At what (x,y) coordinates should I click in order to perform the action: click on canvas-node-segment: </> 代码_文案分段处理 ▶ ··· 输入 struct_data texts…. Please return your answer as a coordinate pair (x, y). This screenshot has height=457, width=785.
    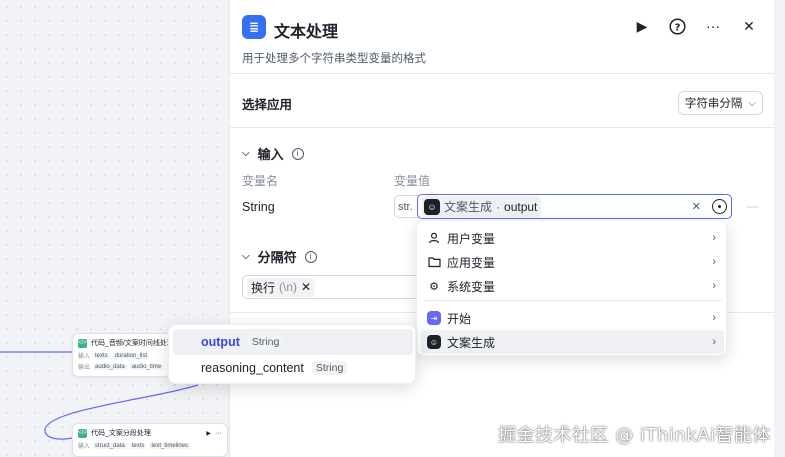
    Looking at the image, I should click on (150, 440).